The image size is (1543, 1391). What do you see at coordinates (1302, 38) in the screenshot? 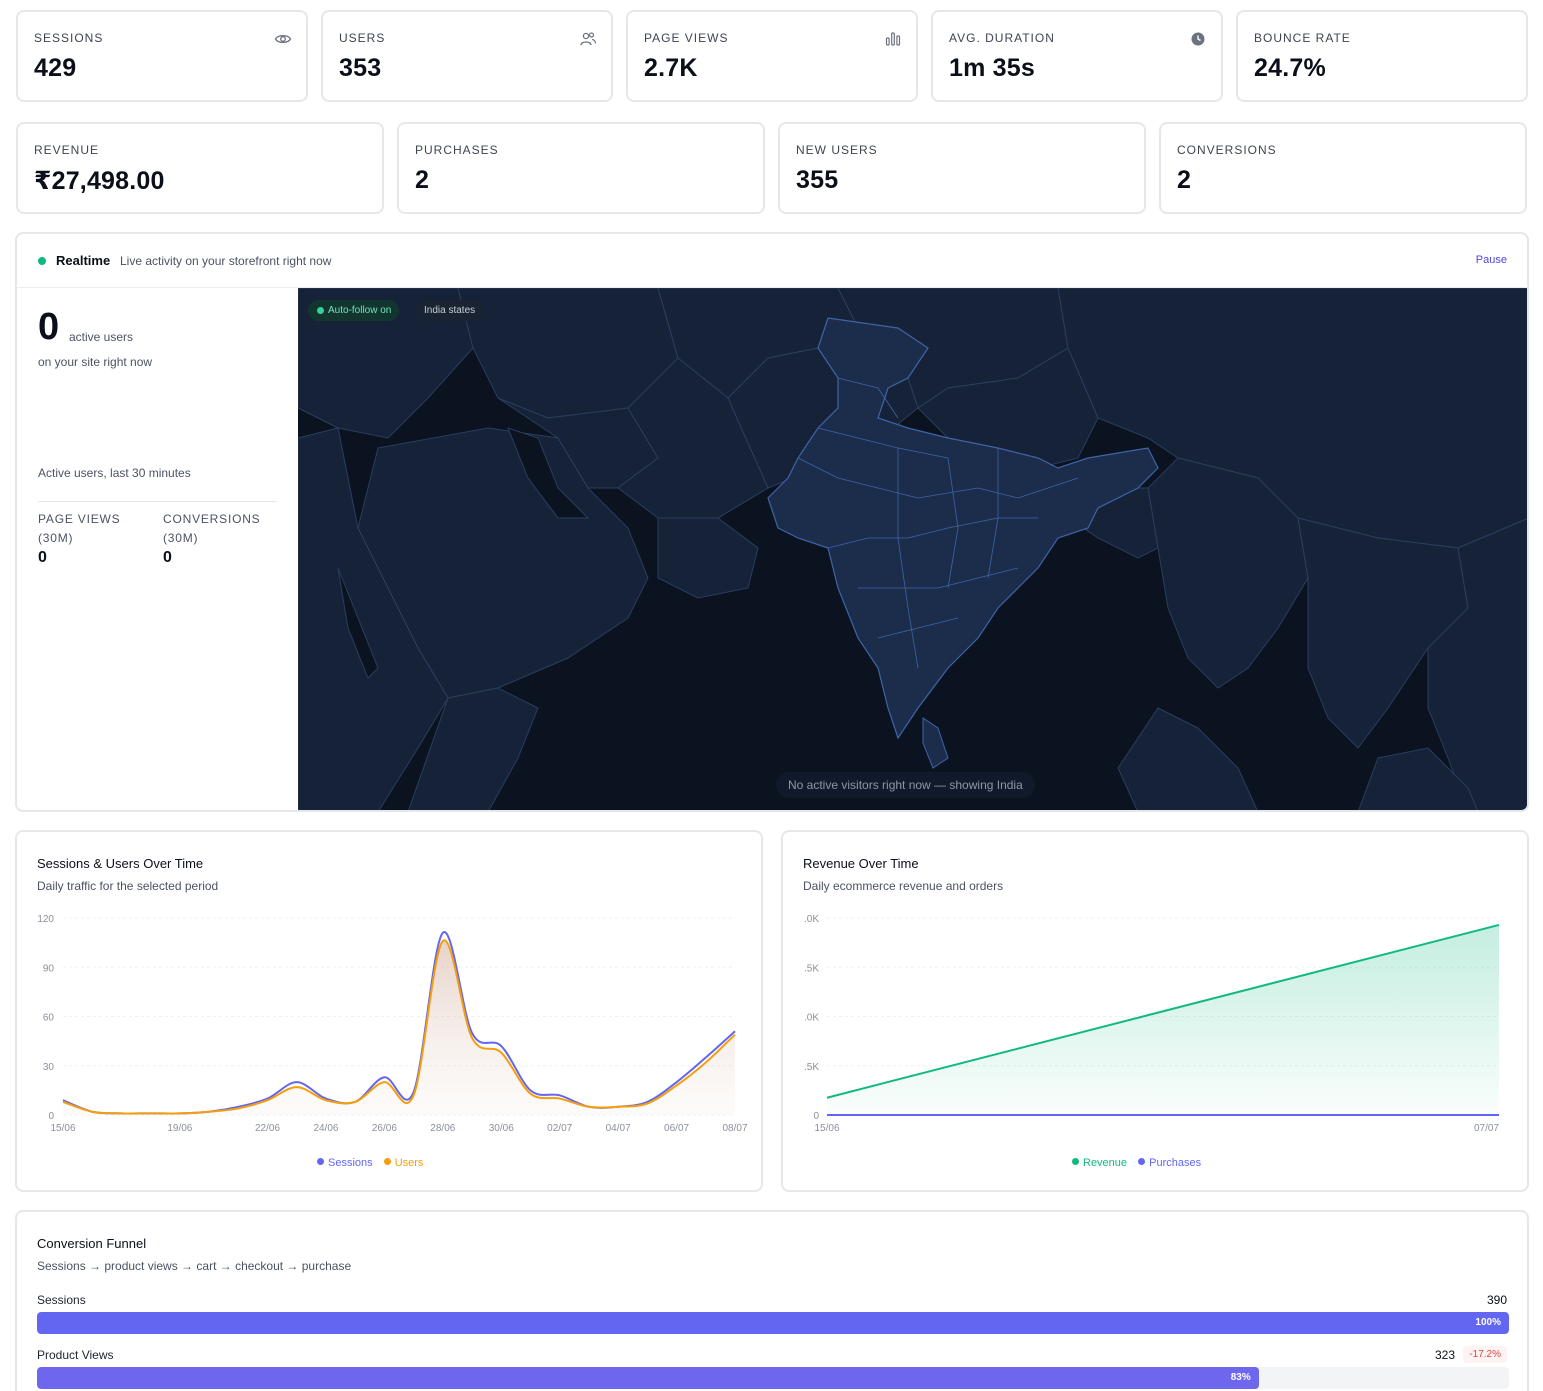
I see `stat-label: BOUNCE RATE` at bounding box center [1302, 38].